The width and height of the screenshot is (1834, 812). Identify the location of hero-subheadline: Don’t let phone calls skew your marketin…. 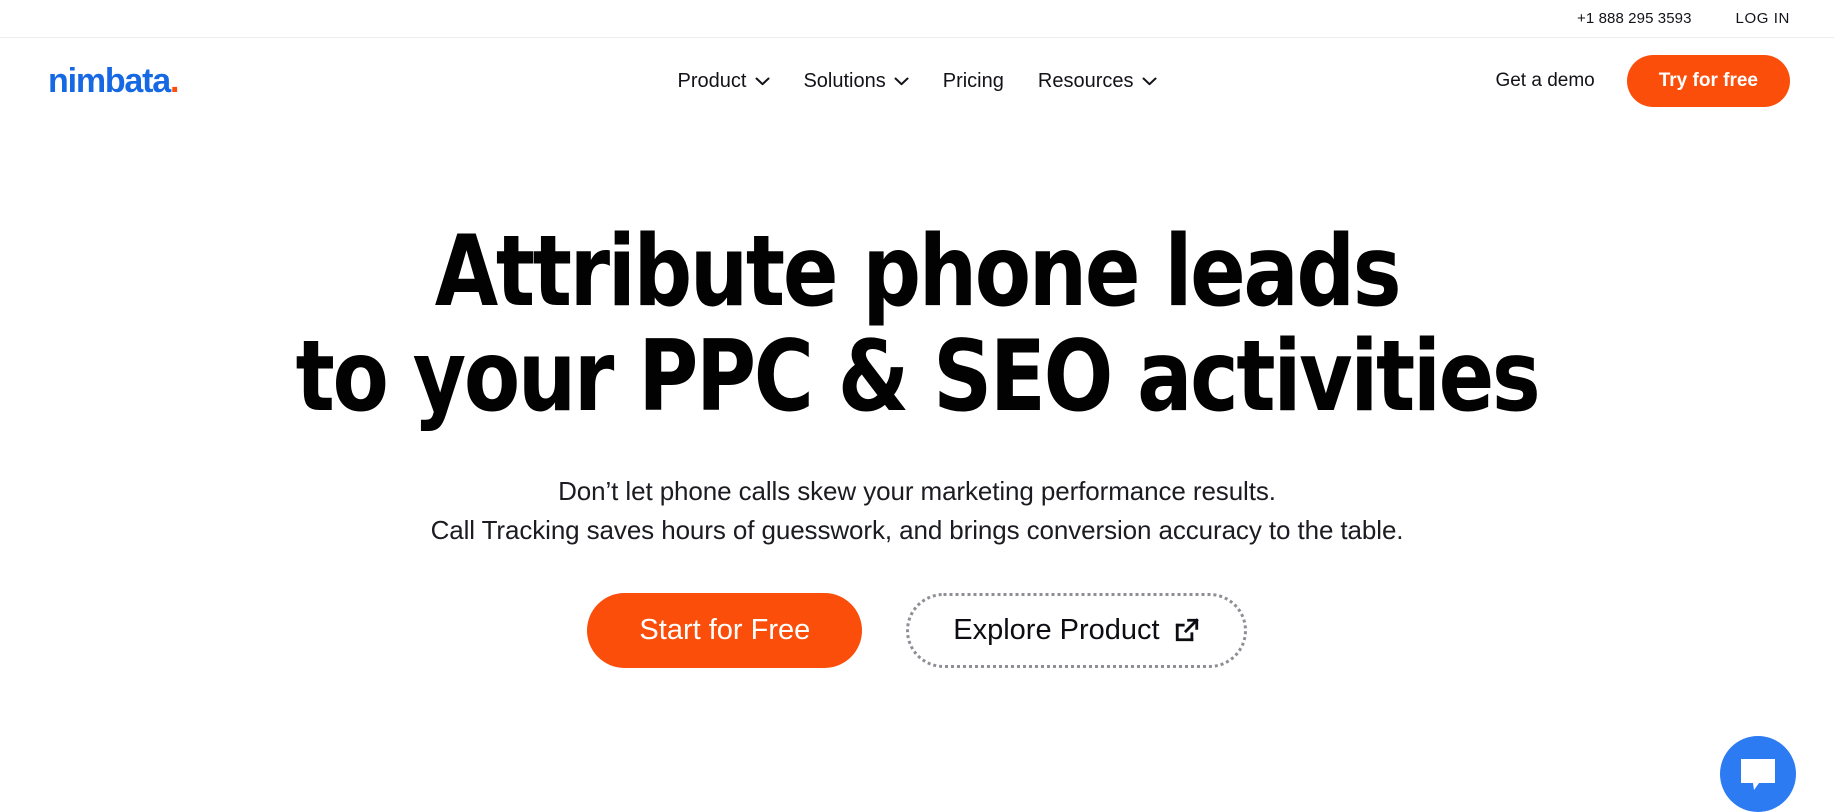
(917, 511).